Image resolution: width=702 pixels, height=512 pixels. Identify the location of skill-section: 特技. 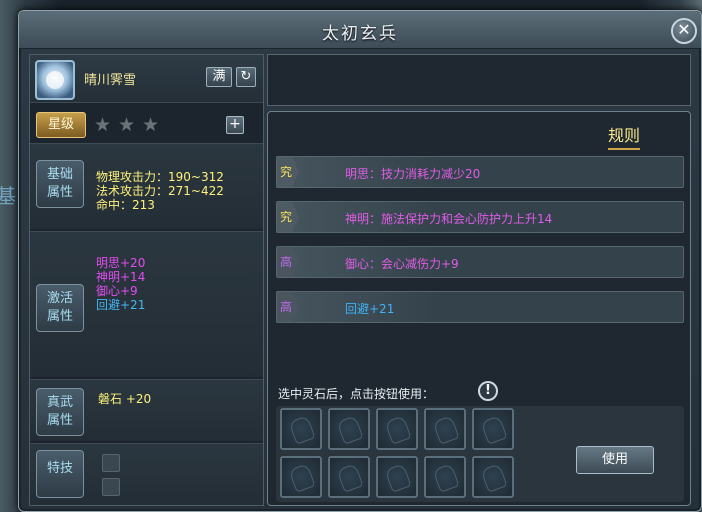
(146, 474).